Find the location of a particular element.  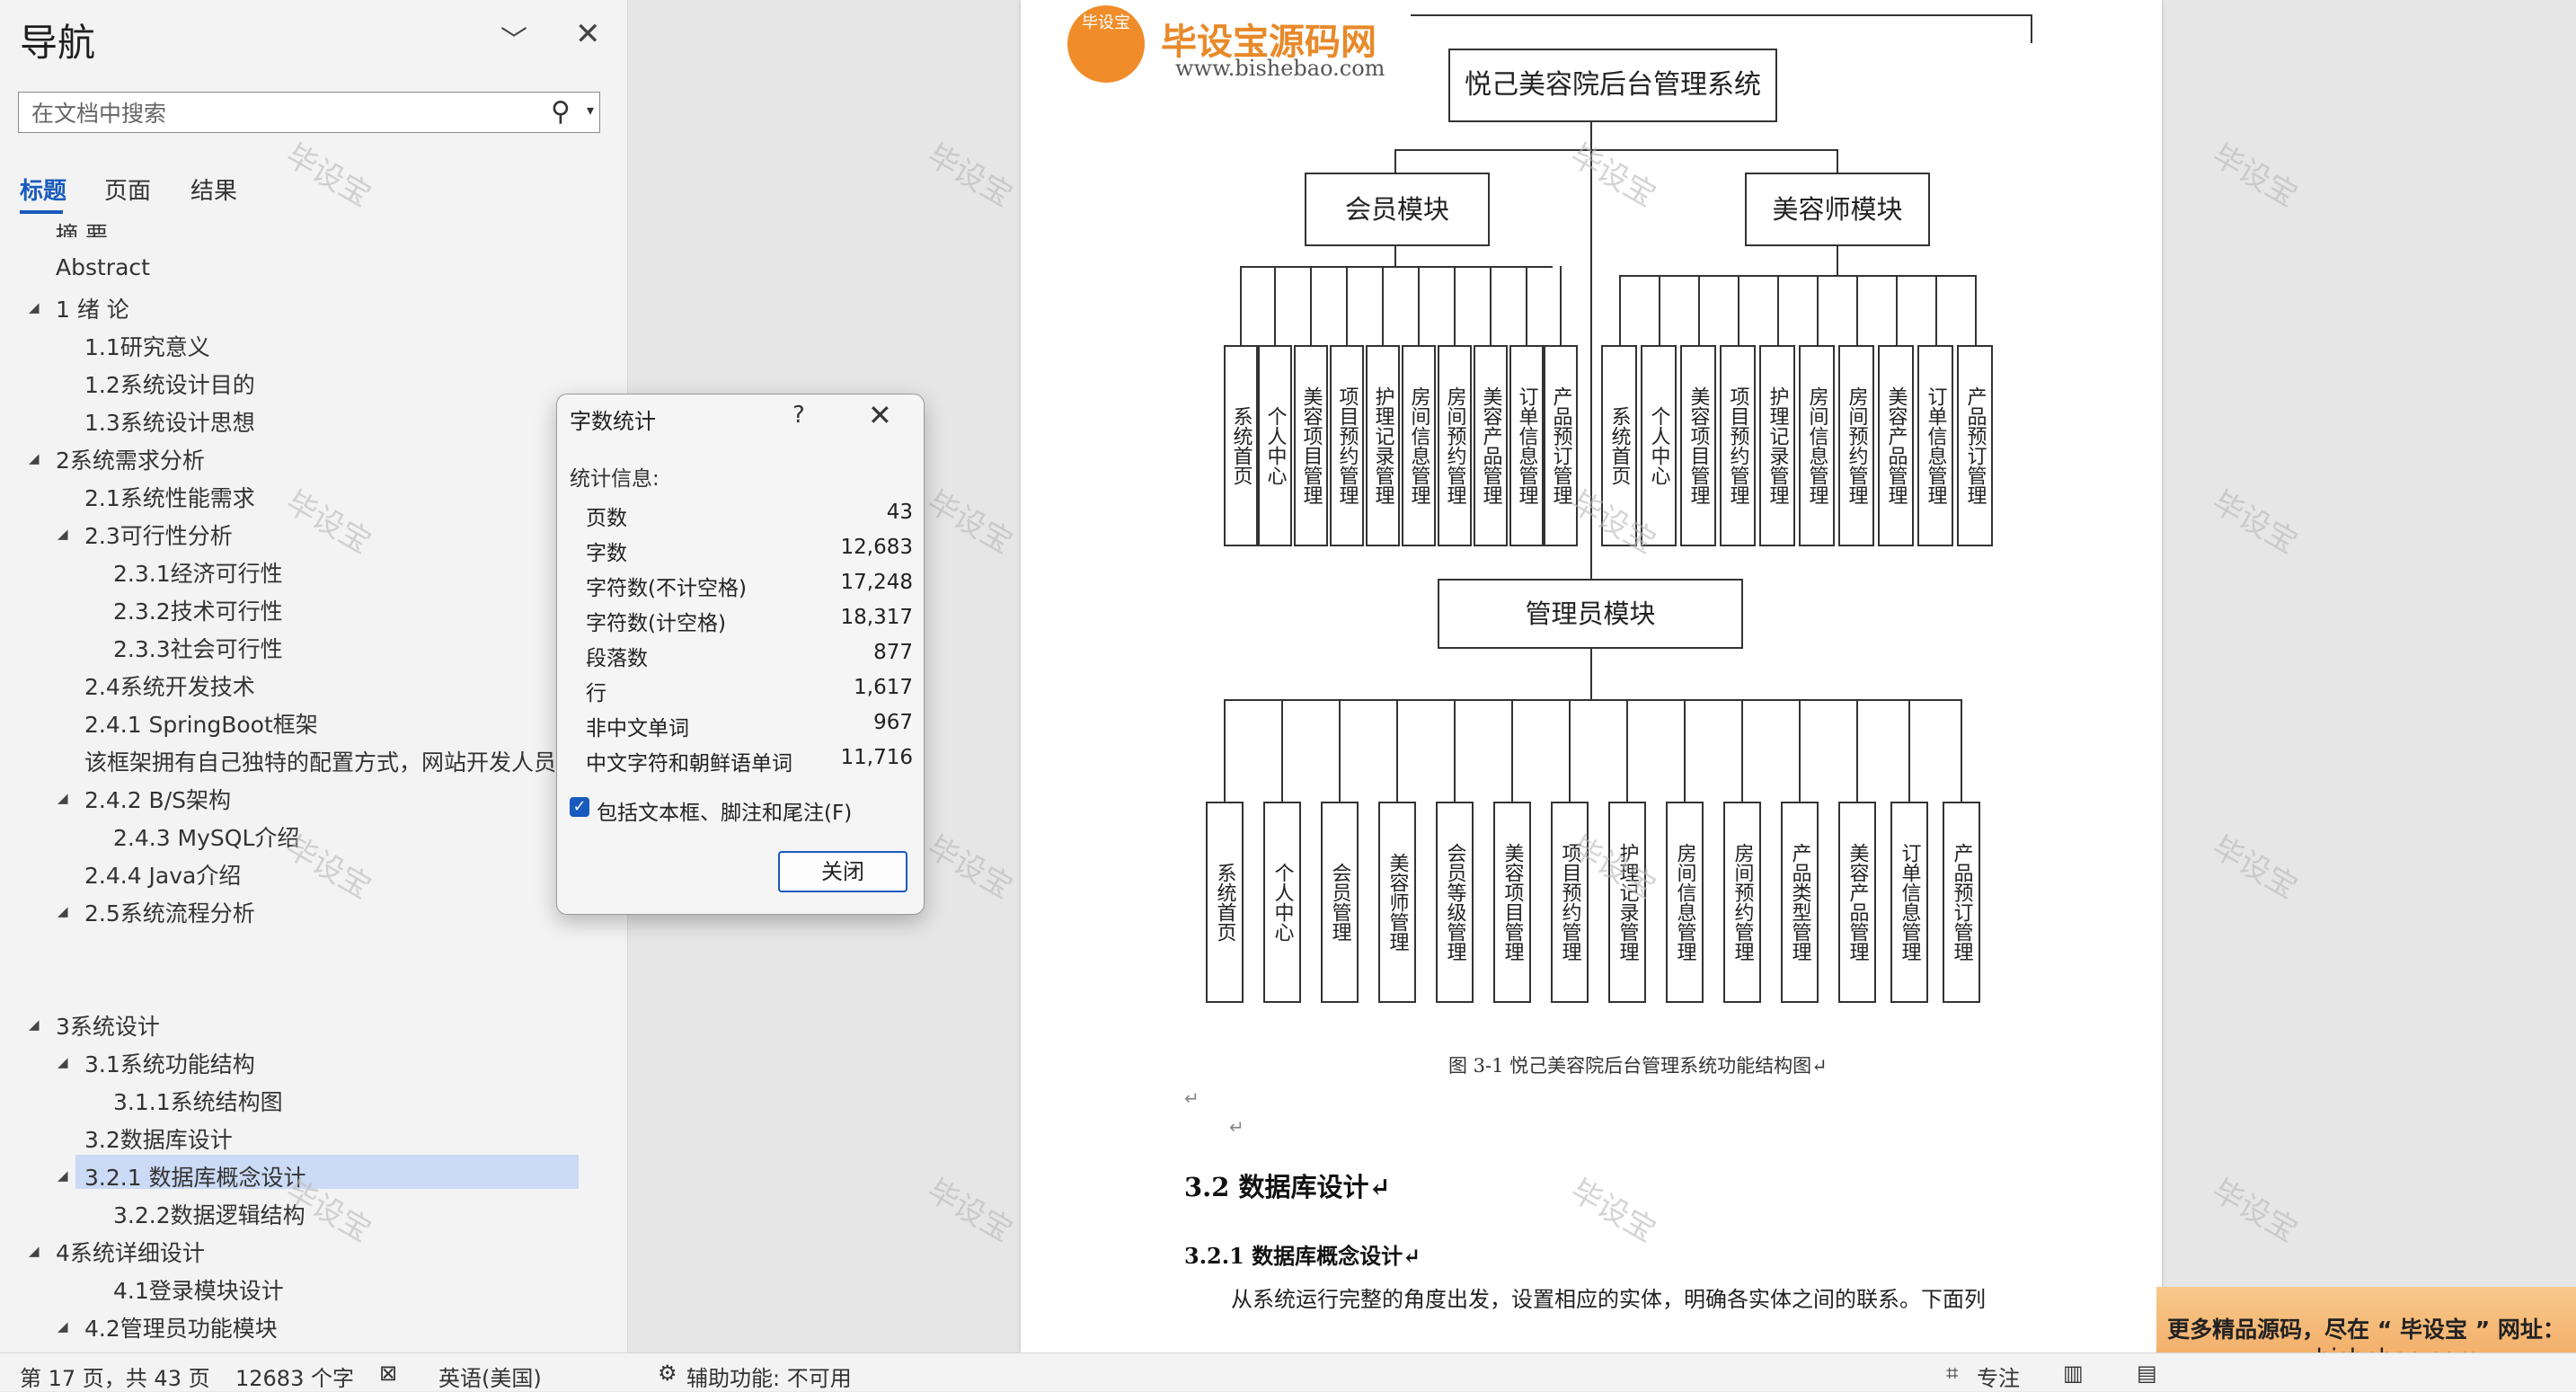

heading-item: 4系统详细设计 is located at coordinates (130, 1252).